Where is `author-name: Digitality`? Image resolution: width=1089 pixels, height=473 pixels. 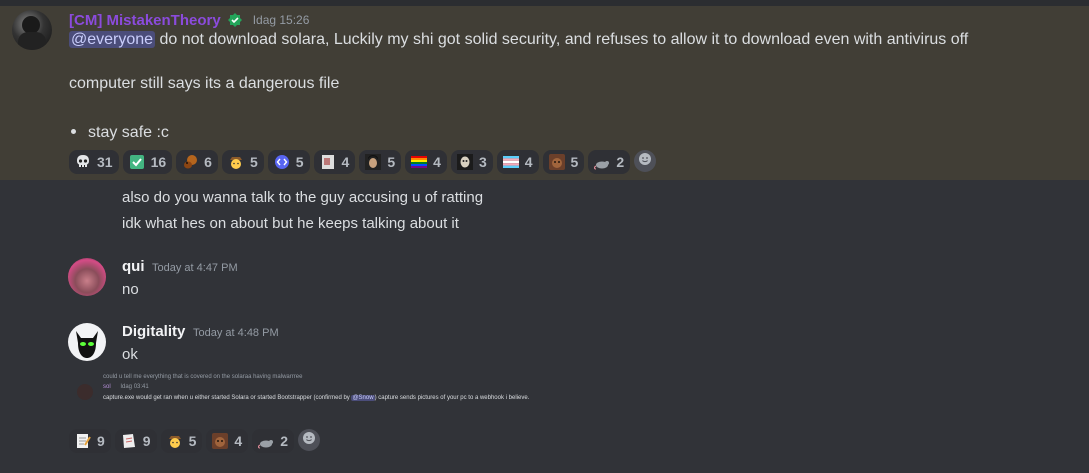
author-name: Digitality is located at coordinates (153, 331).